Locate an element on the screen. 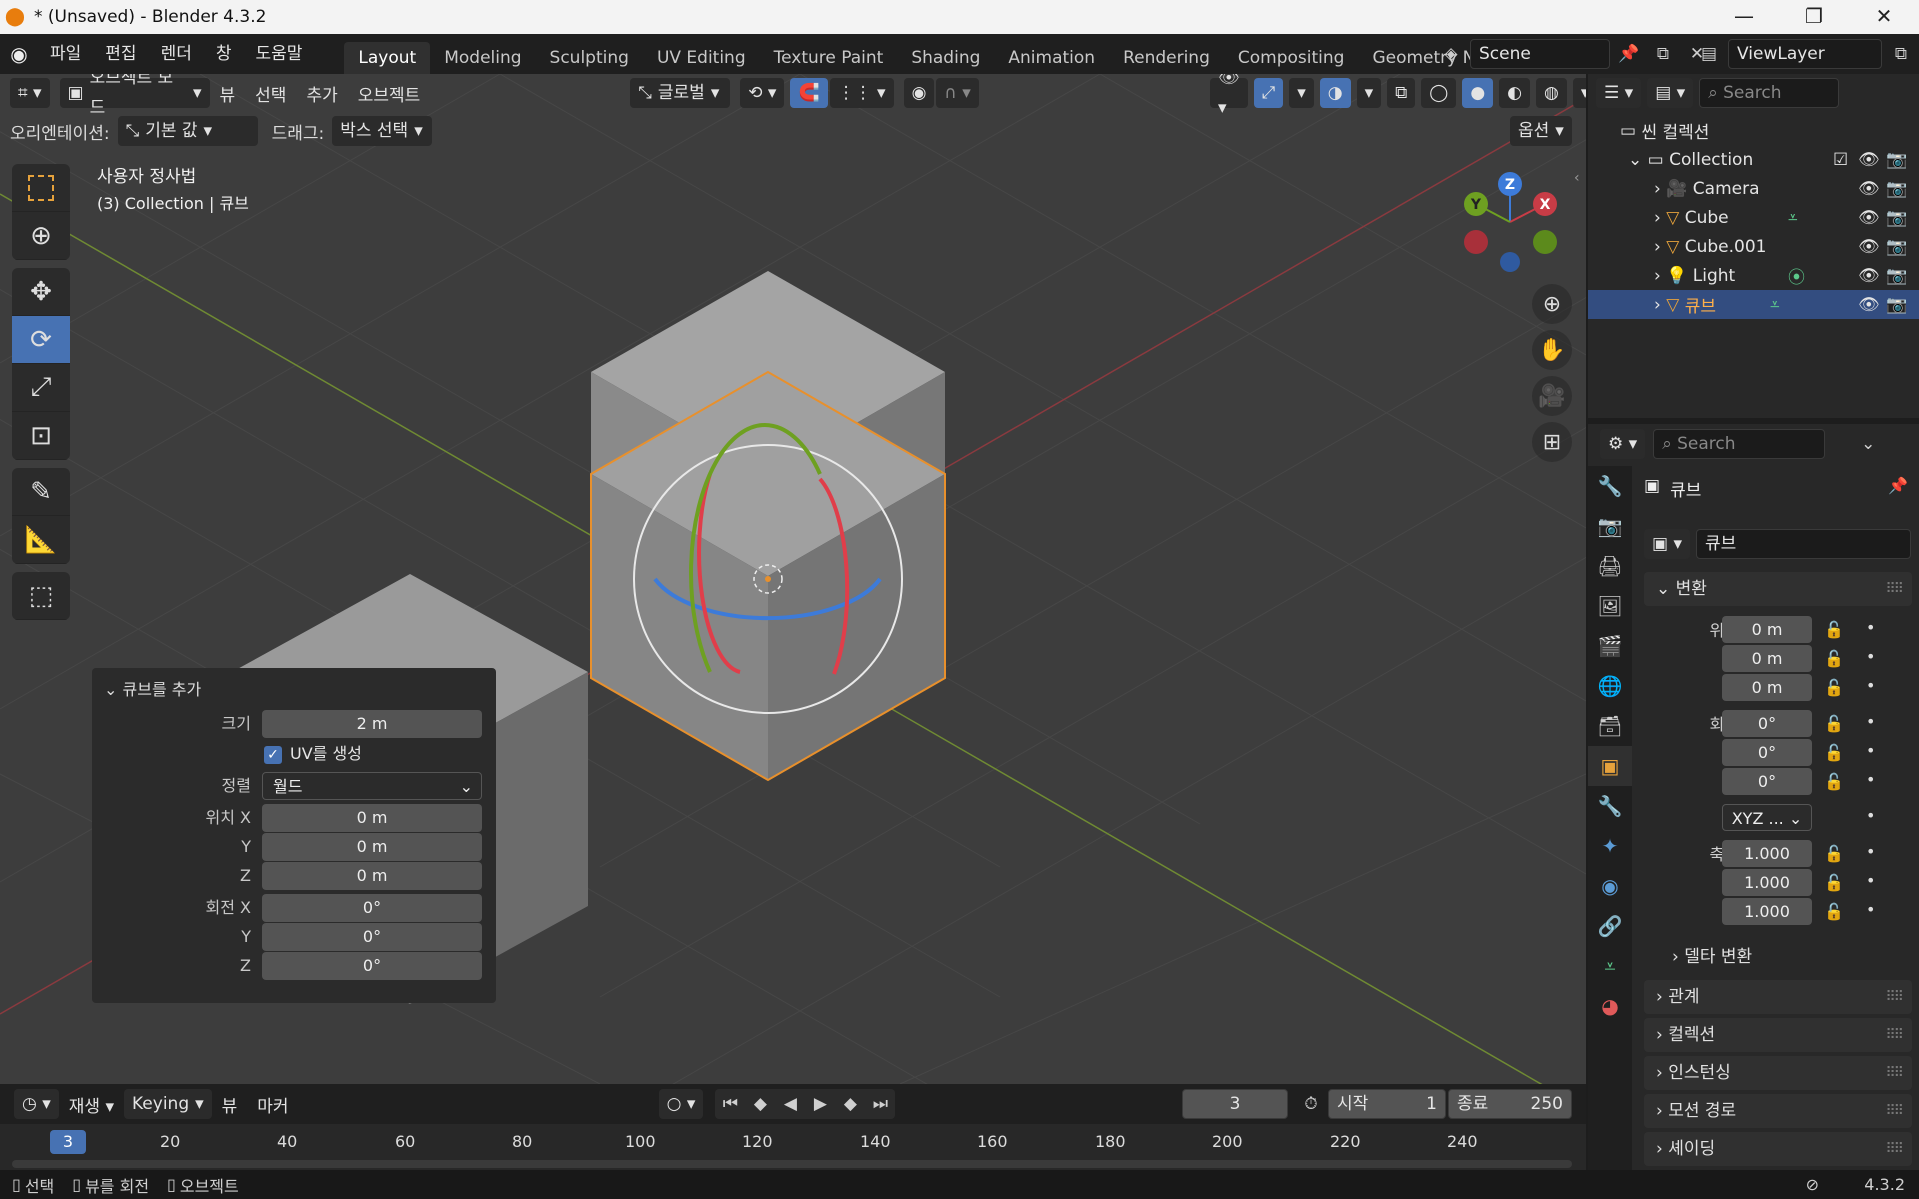 Image resolution: width=1919 pixels, height=1199 pixels. overlay-toggle-button: ◑ is located at coordinates (1335, 93).